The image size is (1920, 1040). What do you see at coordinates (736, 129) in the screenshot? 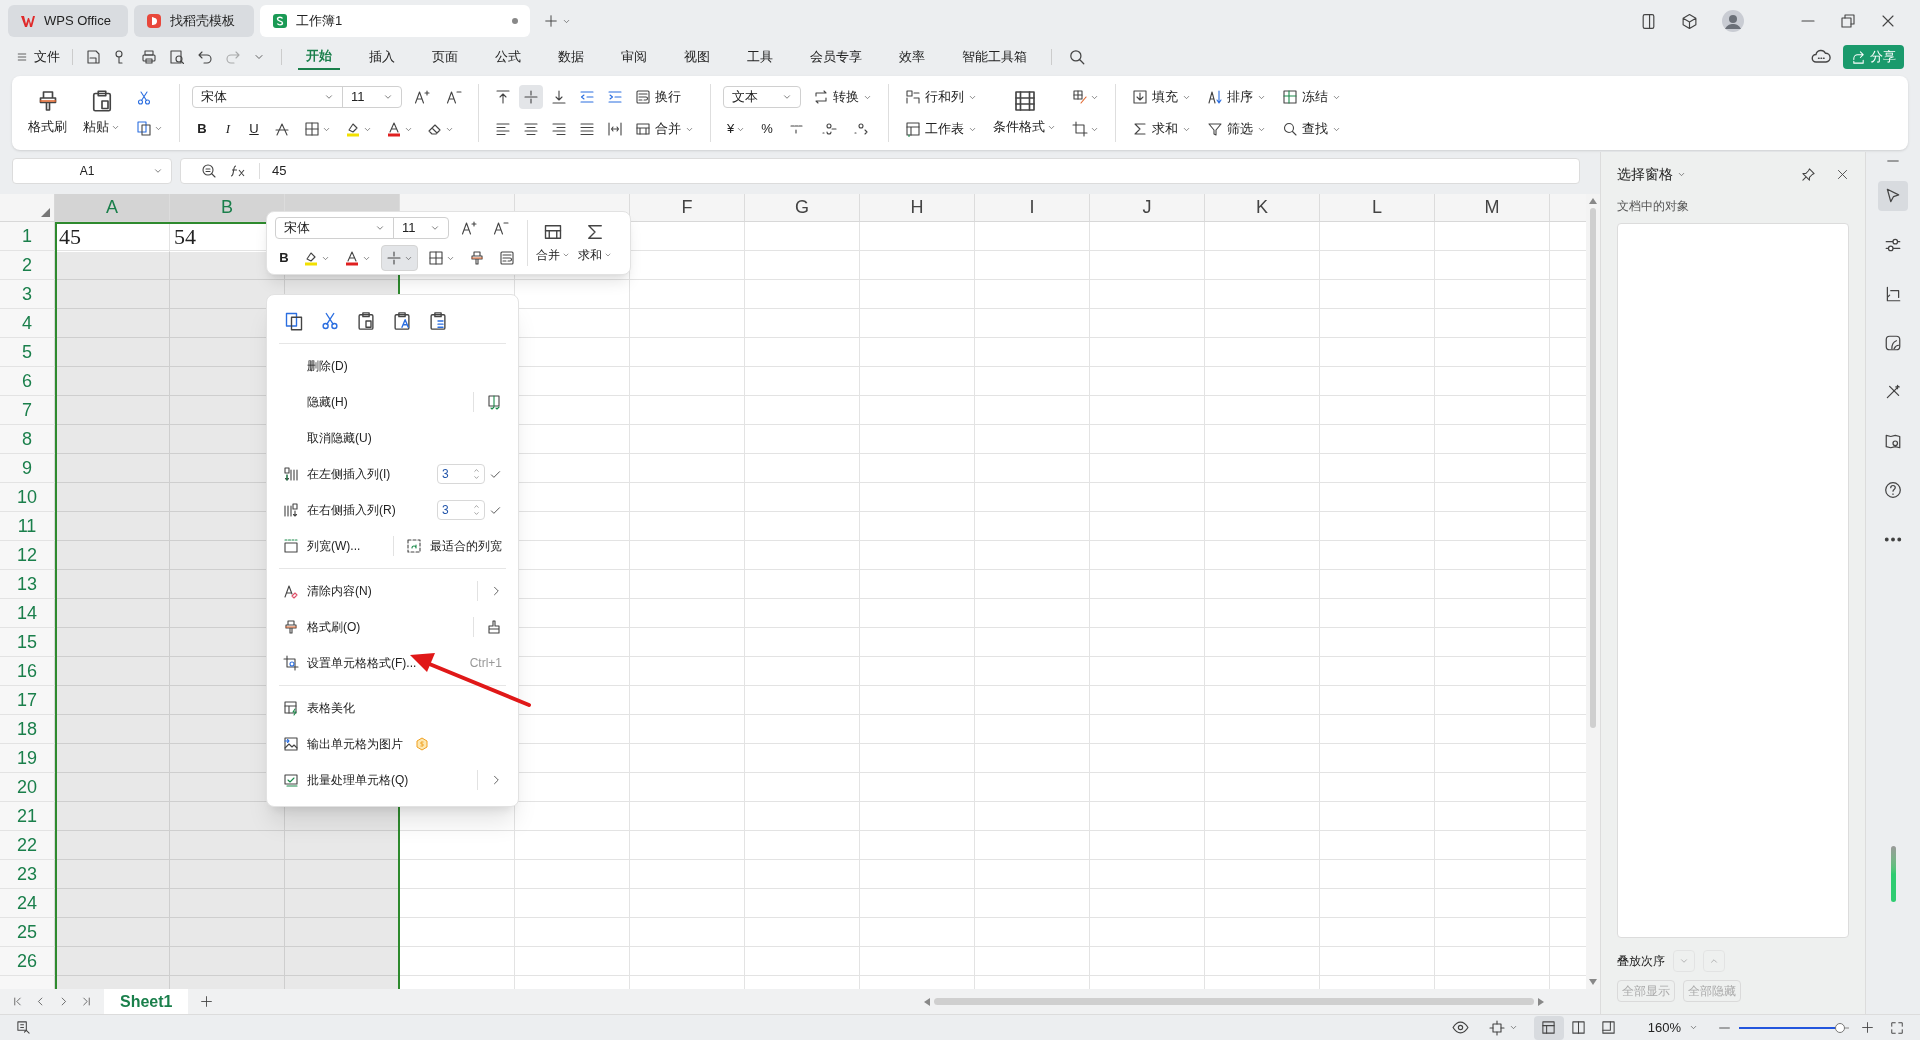
I see `currency-button: ¥` at bounding box center [736, 129].